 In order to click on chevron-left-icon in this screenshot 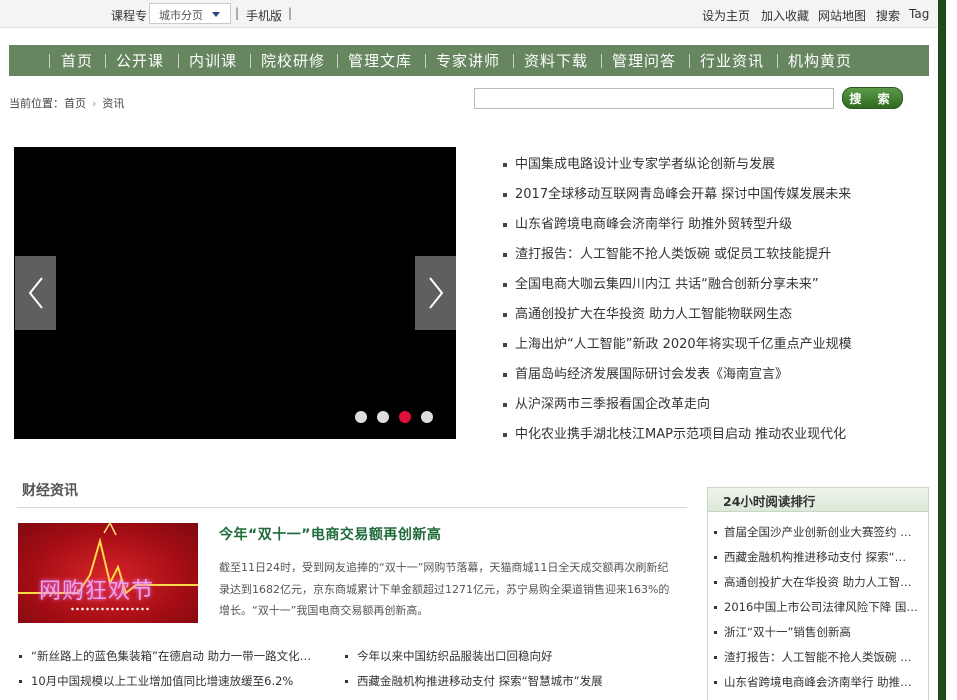, I will do `click(35, 293)`.